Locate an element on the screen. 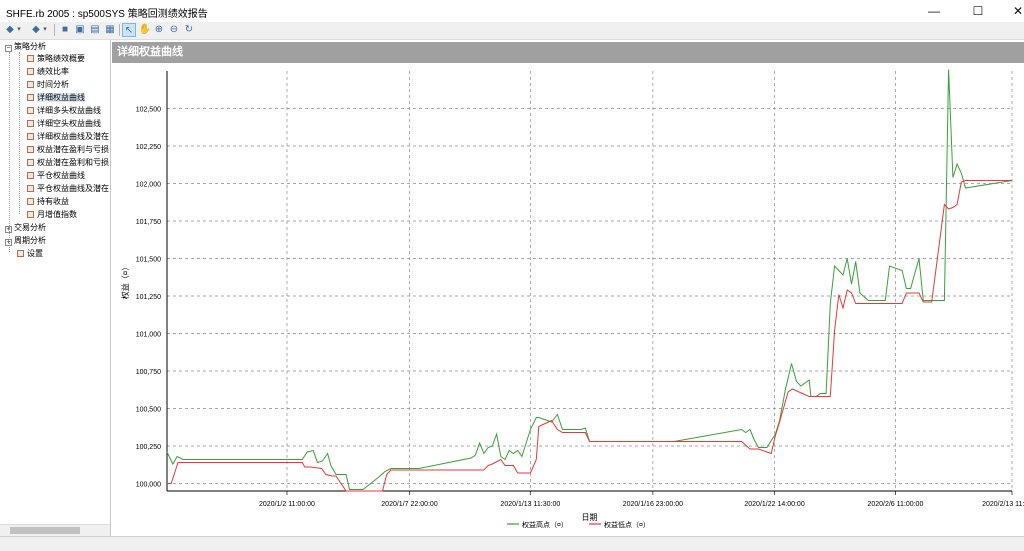  legend-label-1: 权益低点（¤） is located at coordinates (627, 524).